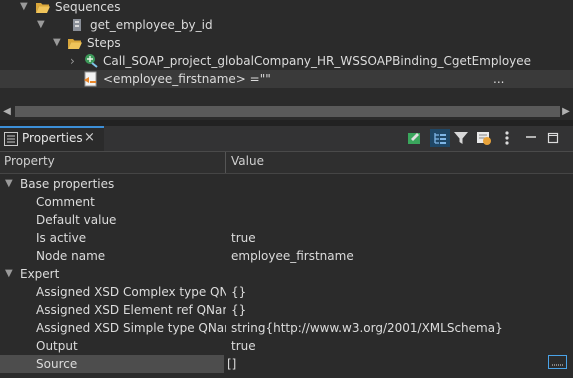  I want to click on tab-properties: Properties ×, so click(52, 138).